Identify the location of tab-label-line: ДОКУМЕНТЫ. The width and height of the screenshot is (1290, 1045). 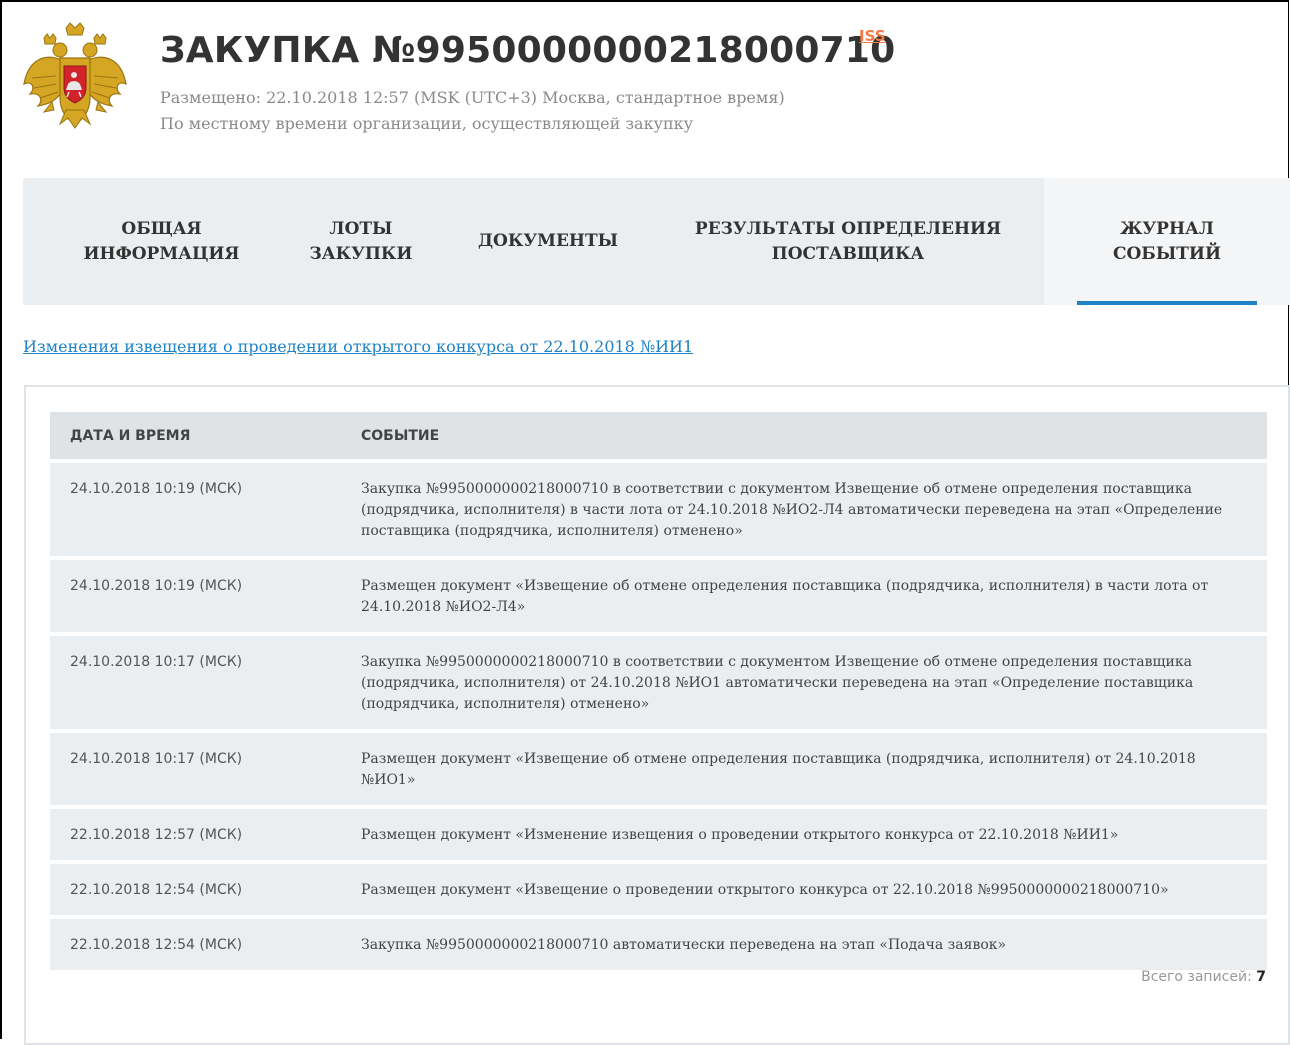
(548, 241).